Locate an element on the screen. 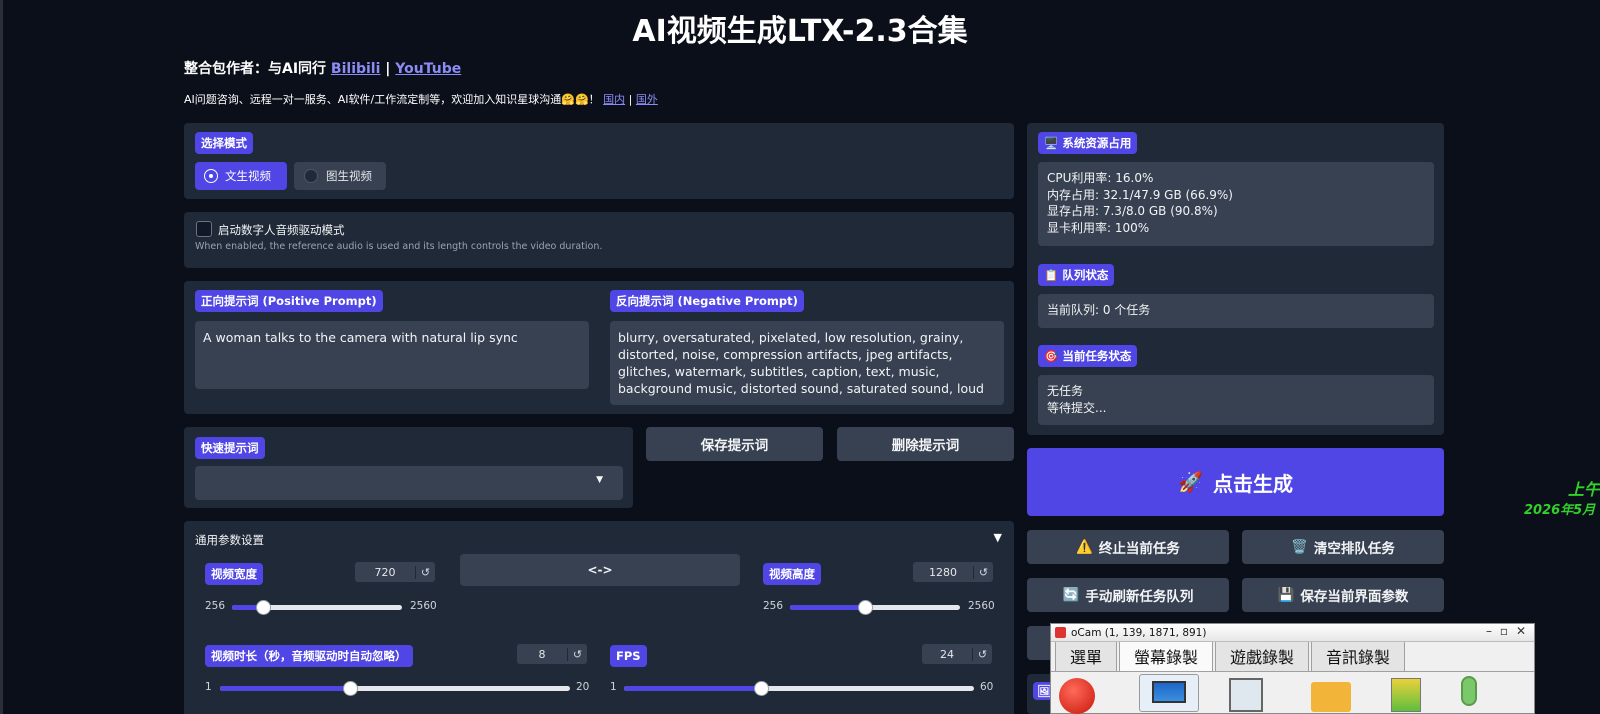 Image resolution: width=1600 pixels, height=714 pixels. save-params-button: 💾 保存当前界面参数 is located at coordinates (1343, 595).